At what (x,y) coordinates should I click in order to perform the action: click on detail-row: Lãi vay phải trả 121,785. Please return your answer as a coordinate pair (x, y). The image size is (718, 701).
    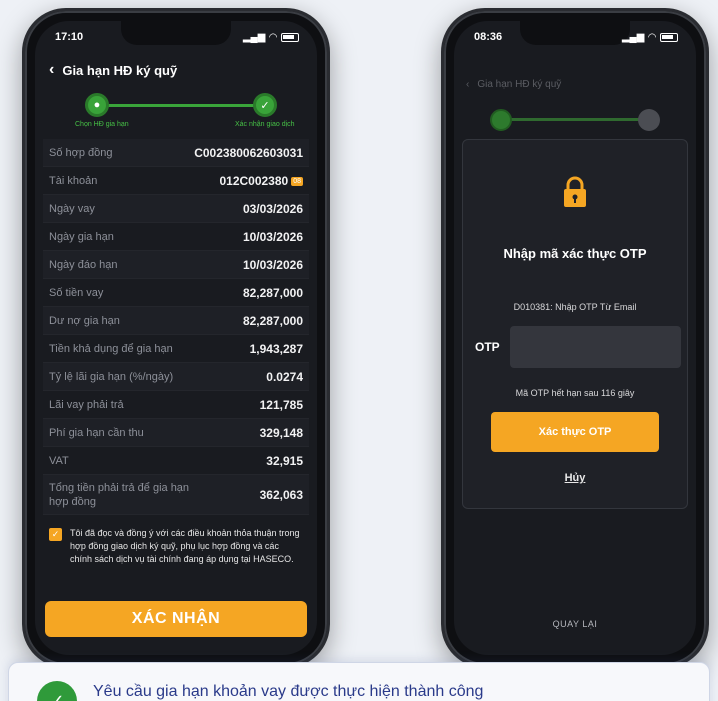
    Looking at the image, I should click on (176, 405).